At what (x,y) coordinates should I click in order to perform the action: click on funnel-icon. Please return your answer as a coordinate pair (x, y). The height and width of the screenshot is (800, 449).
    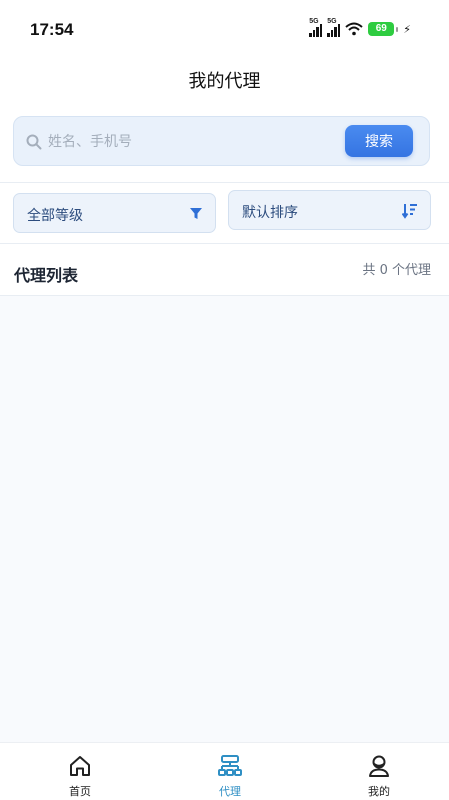
    Looking at the image, I should click on (196, 213).